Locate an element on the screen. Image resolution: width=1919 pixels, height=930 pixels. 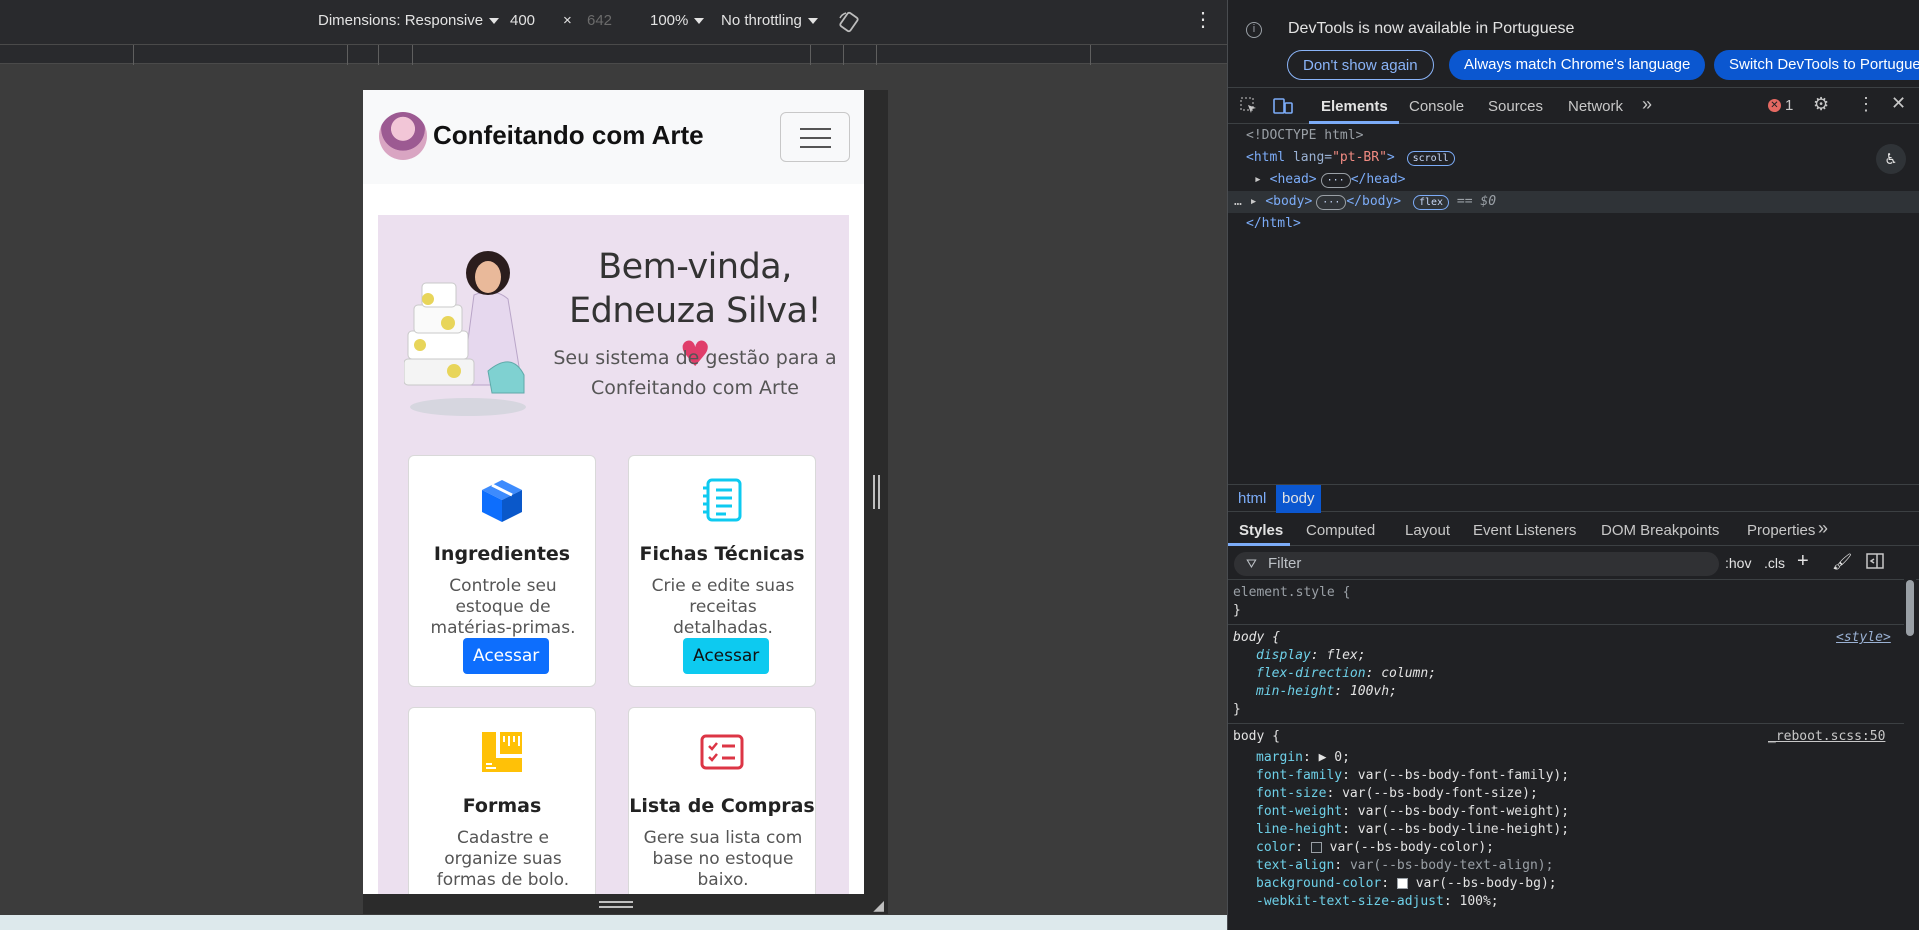
customize-menu-icon: ⋮ is located at coordinates (1866, 104).